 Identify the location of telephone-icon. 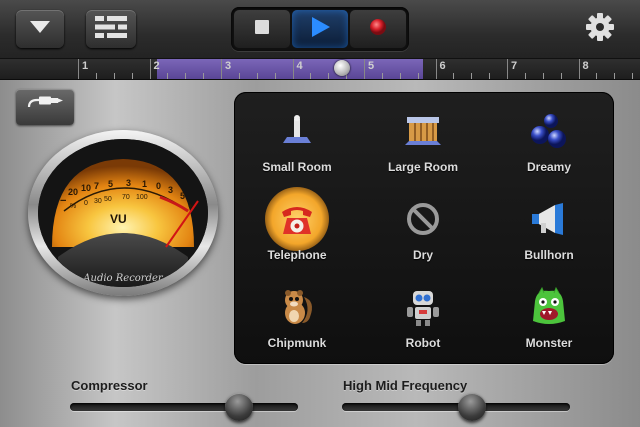
(297, 219).